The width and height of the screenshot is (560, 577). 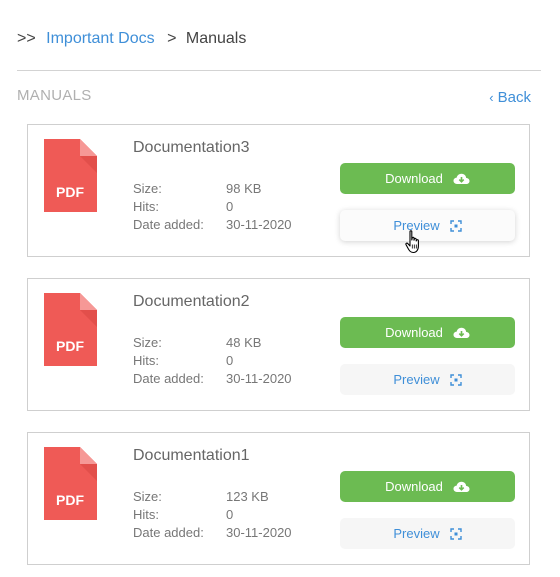 What do you see at coordinates (26, 38) in the screenshot?
I see `breadcrumb-prefix: >>` at bounding box center [26, 38].